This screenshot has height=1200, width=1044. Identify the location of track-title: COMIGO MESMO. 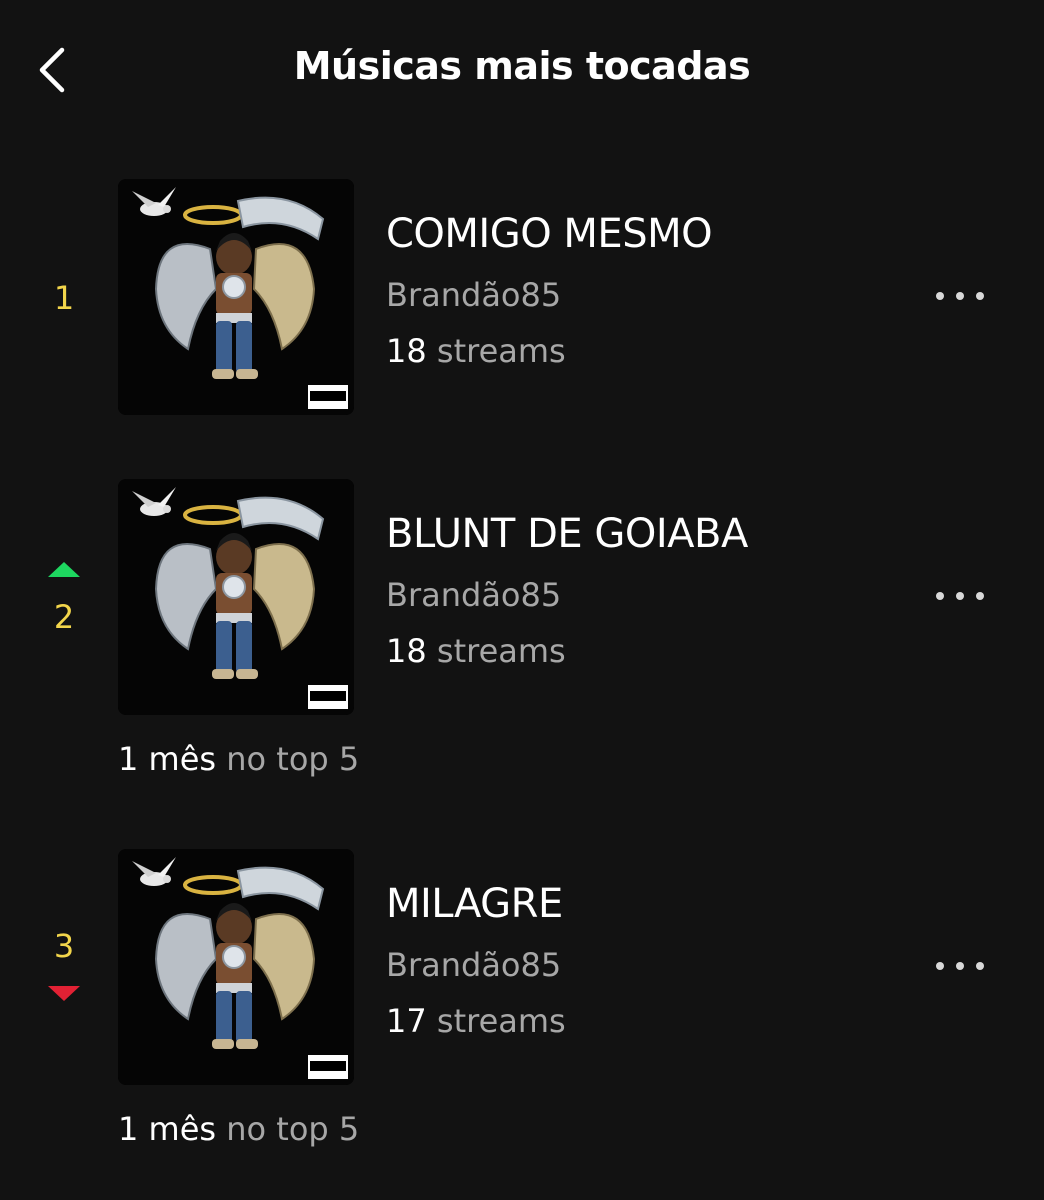
(549, 234).